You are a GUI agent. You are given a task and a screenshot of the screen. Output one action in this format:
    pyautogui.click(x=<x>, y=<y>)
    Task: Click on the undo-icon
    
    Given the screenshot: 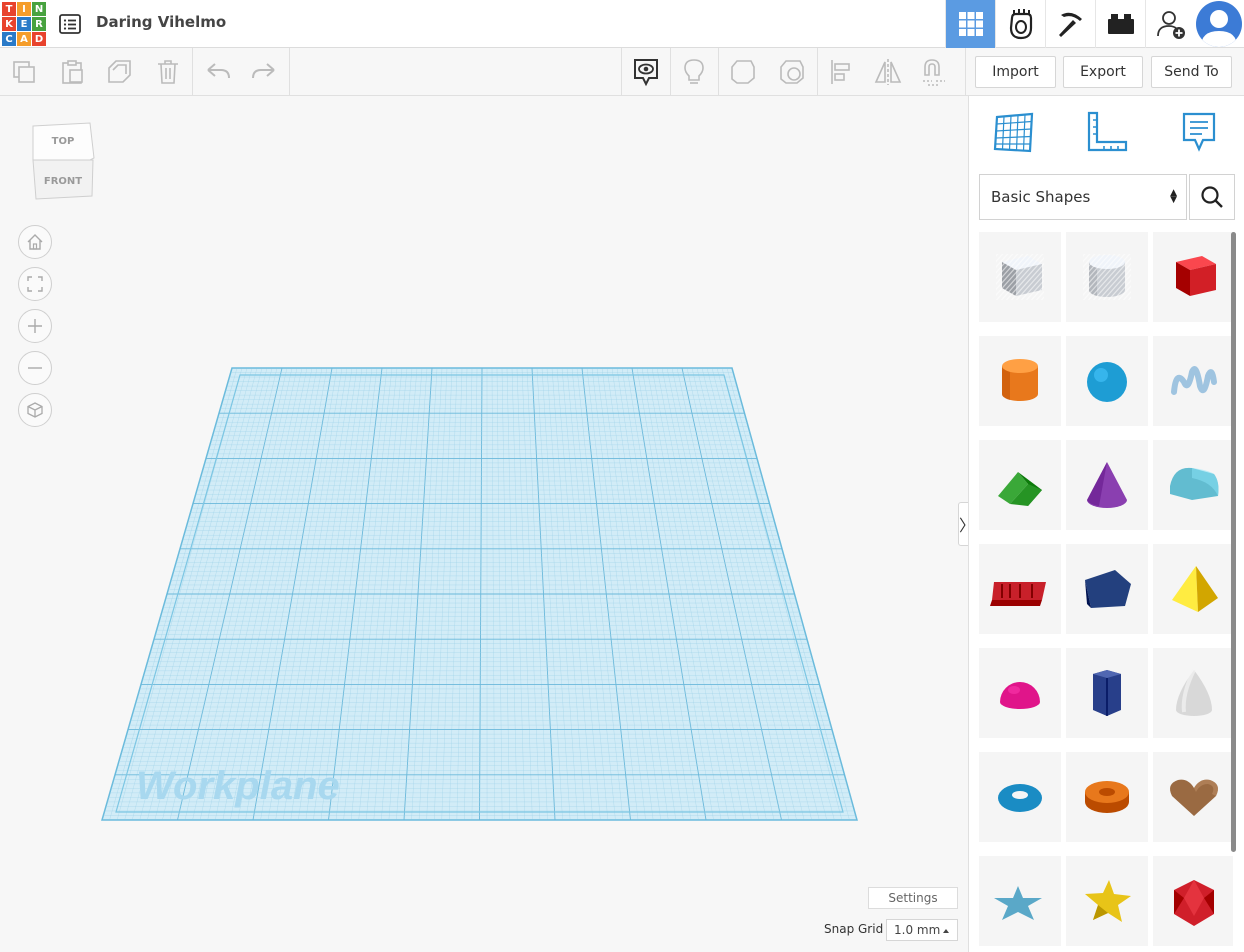 What is the action you would take?
    pyautogui.click(x=218, y=72)
    